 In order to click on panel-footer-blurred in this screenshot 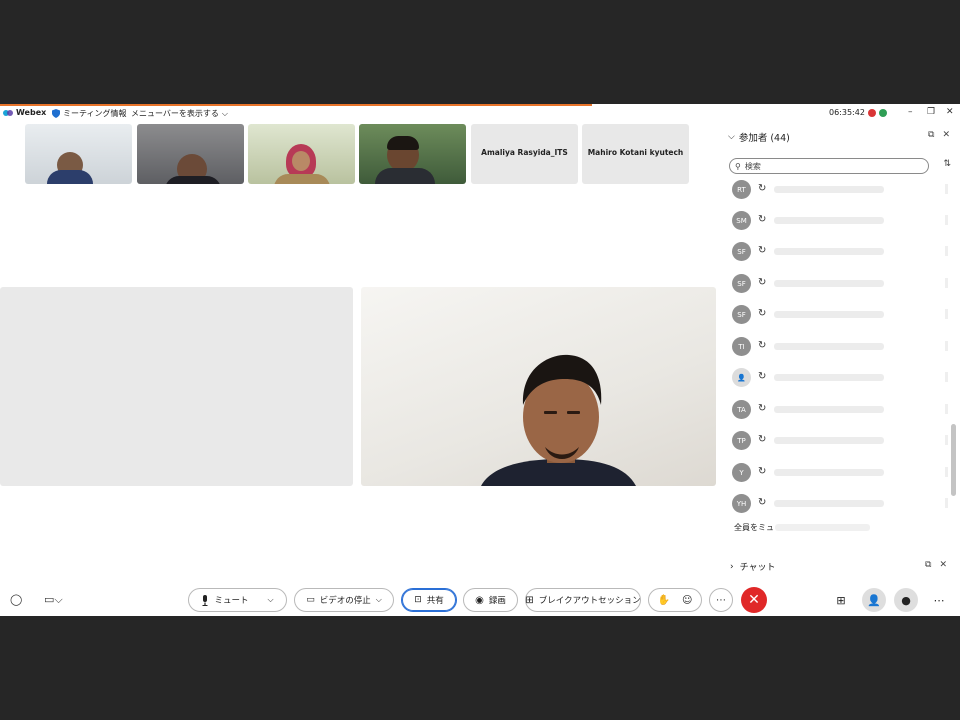, I will do `click(822, 527)`.